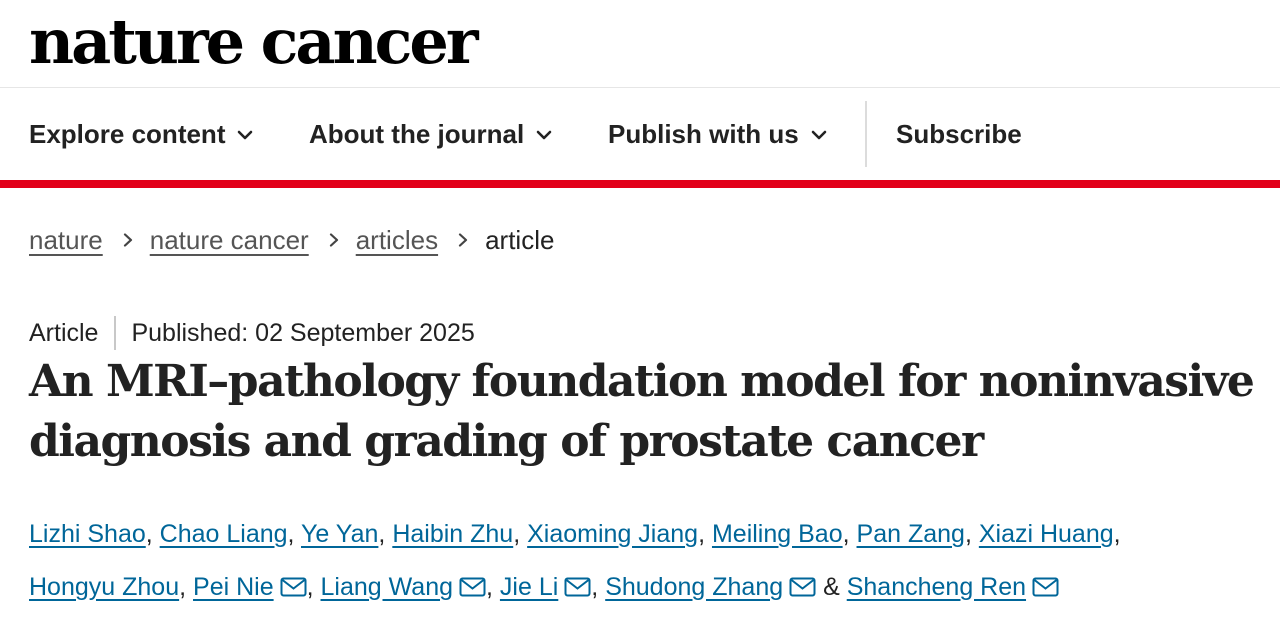 The width and height of the screenshot is (1280, 630). Describe the element at coordinates (640, 184) in the screenshot. I see `accent-bar` at that location.